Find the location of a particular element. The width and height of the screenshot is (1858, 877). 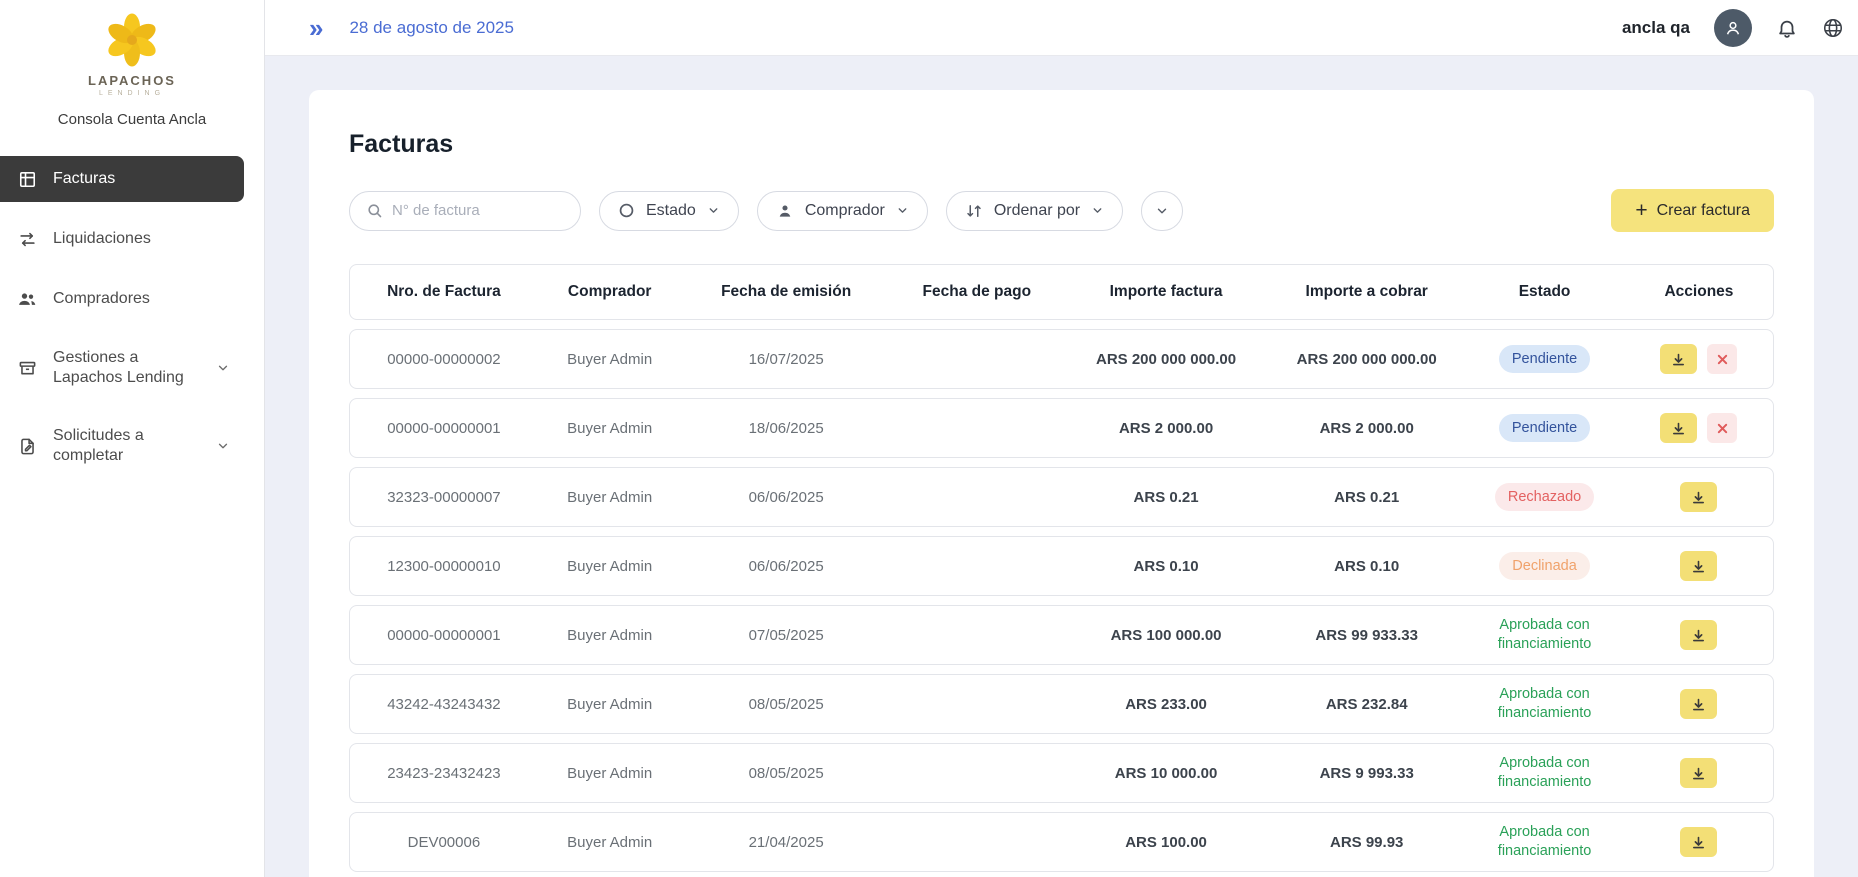

status-badge: Rechazado is located at coordinates (1544, 497).